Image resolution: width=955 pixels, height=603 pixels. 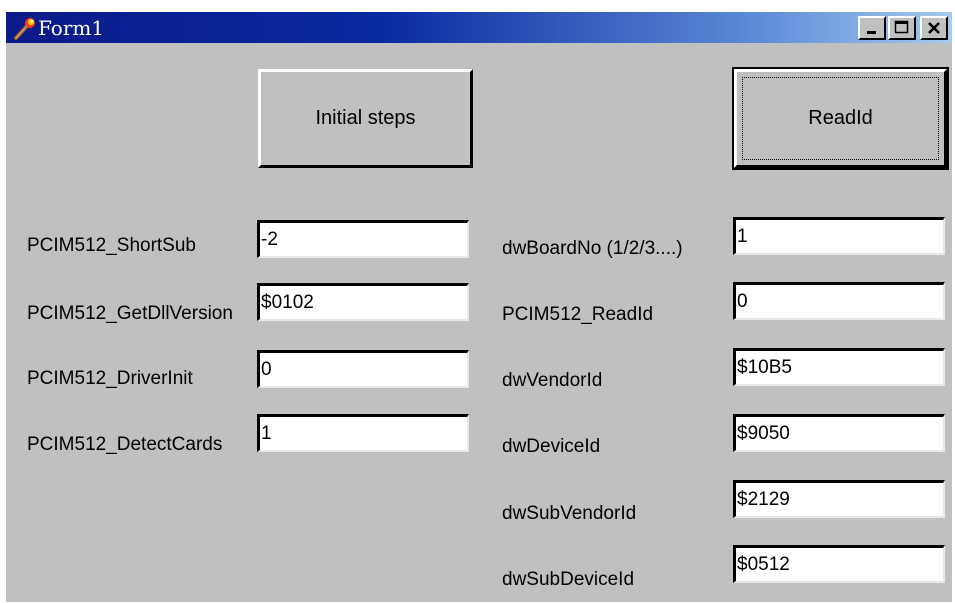 I want to click on initial-steps-label: Initial steps, so click(x=365, y=118).